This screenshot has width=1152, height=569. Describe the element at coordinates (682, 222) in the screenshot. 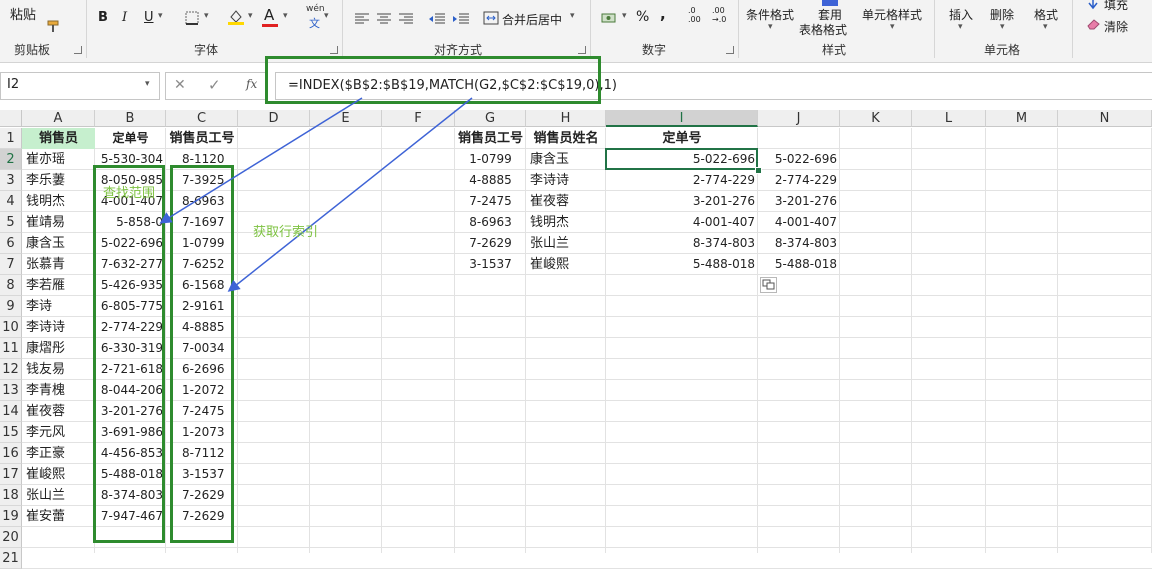

I see `table-cell: 4-001-407` at that location.